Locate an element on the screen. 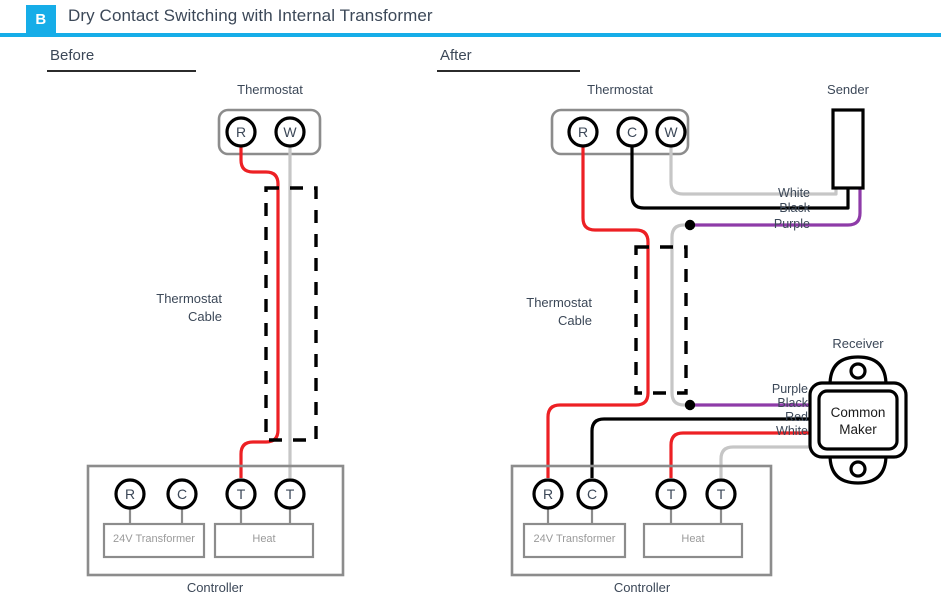 The height and width of the screenshot is (608, 941). before-controller-terminal-r-label: R is located at coordinates (130, 494).